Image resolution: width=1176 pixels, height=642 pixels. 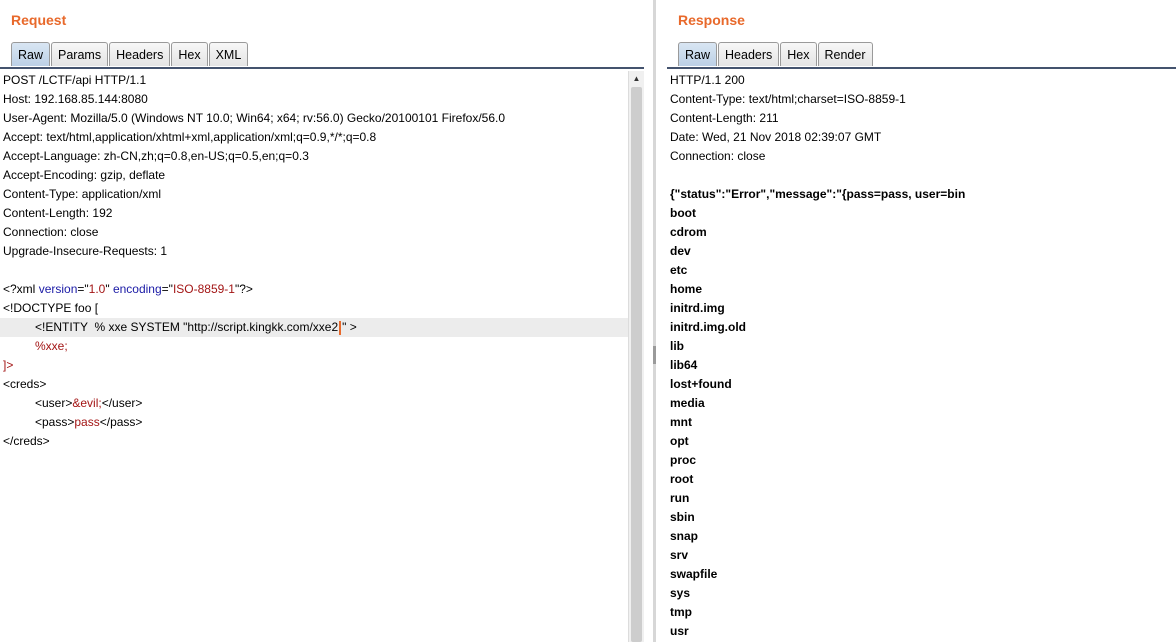 I want to click on request-line: Host: 192.168.85.144:8080, so click(x=75, y=99).